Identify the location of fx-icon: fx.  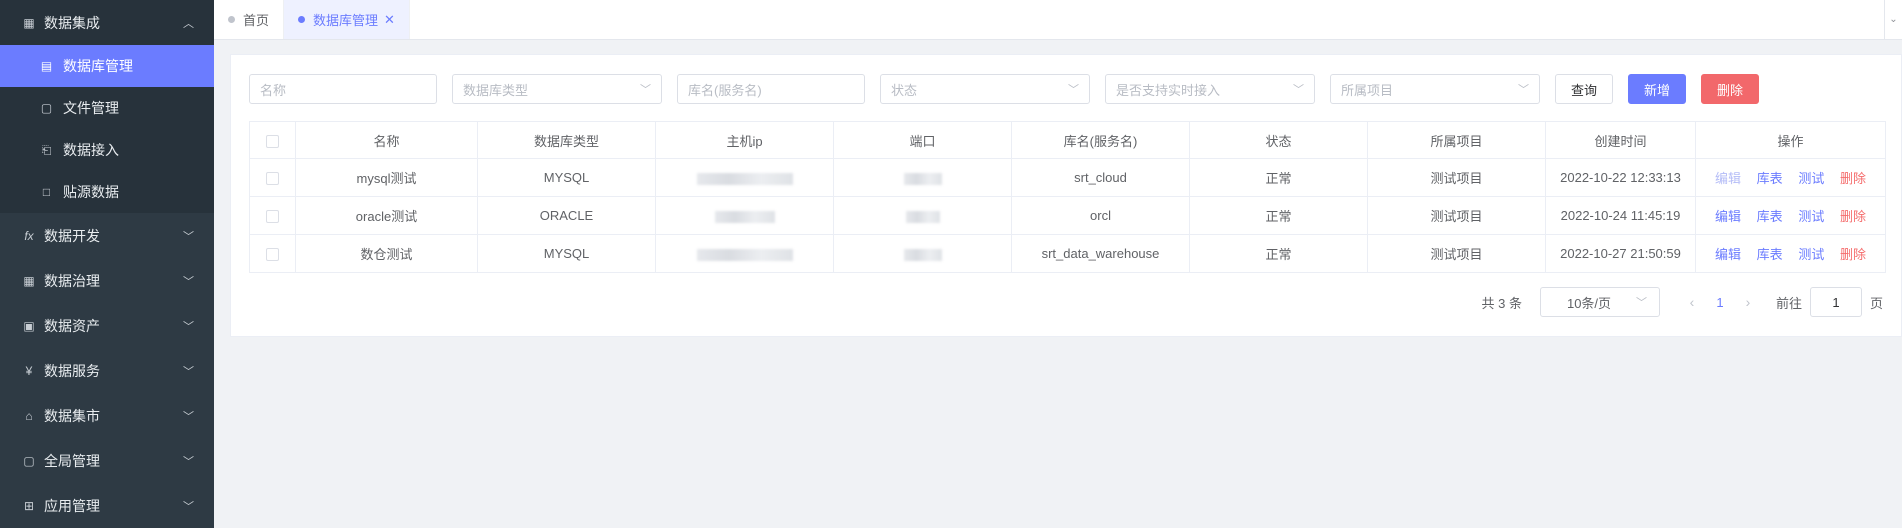
(29, 235).